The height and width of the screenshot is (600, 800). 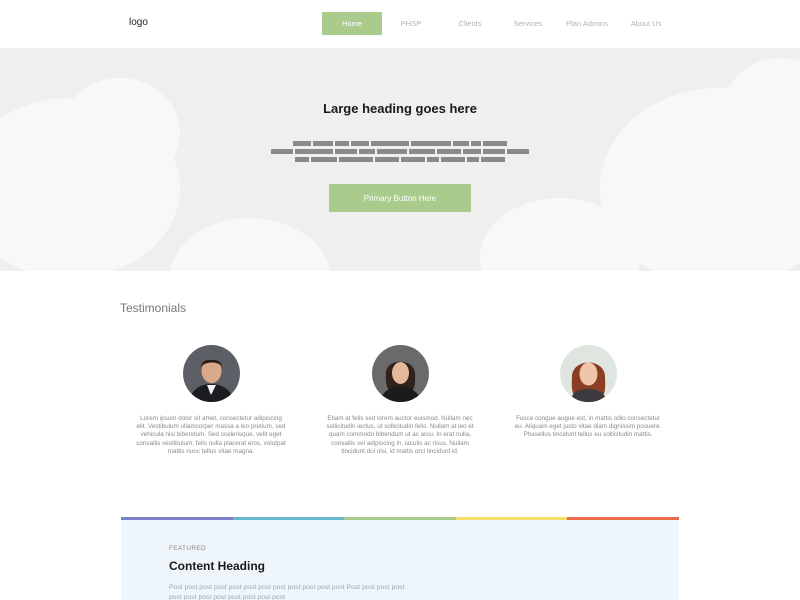 What do you see at coordinates (470, 23) in the screenshot?
I see `nav-item-clients: Clients` at bounding box center [470, 23].